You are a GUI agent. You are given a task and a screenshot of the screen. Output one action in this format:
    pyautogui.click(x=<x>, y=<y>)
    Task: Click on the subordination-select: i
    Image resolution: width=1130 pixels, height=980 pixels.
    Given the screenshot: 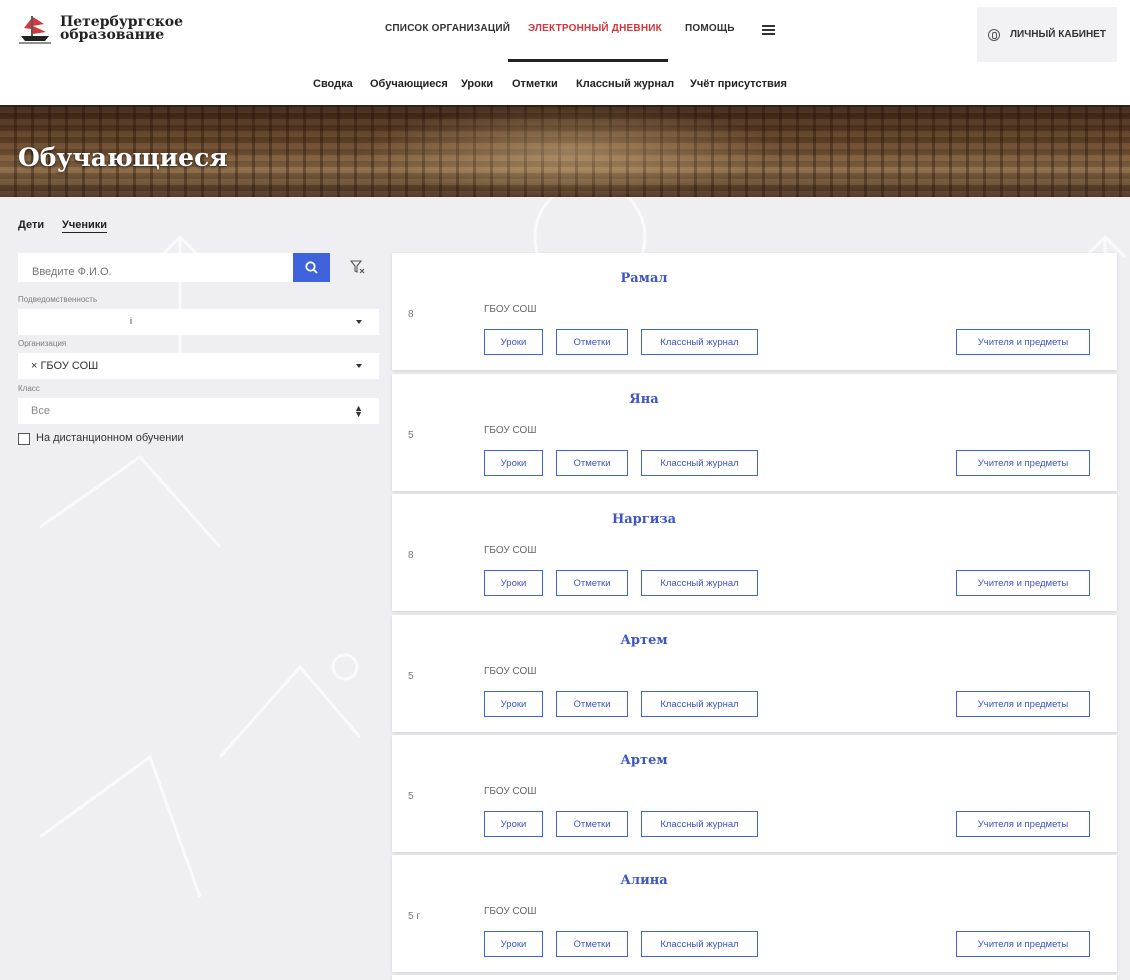 What is the action you would take?
    pyautogui.click(x=198, y=322)
    